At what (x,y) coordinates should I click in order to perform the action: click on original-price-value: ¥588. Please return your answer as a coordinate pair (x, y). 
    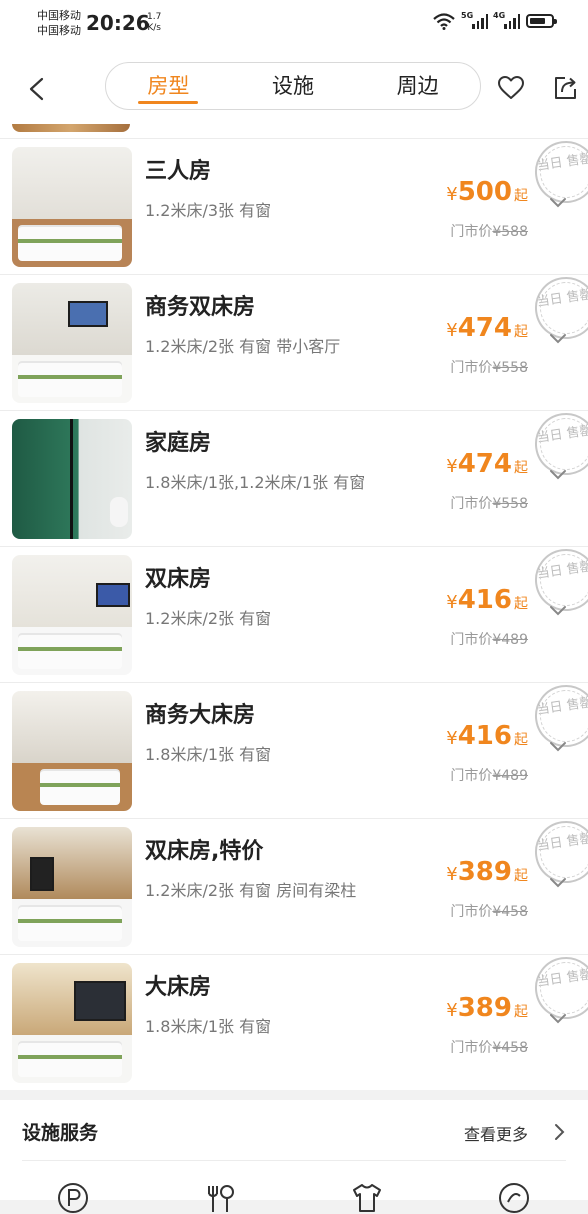
    Looking at the image, I should click on (510, 232).